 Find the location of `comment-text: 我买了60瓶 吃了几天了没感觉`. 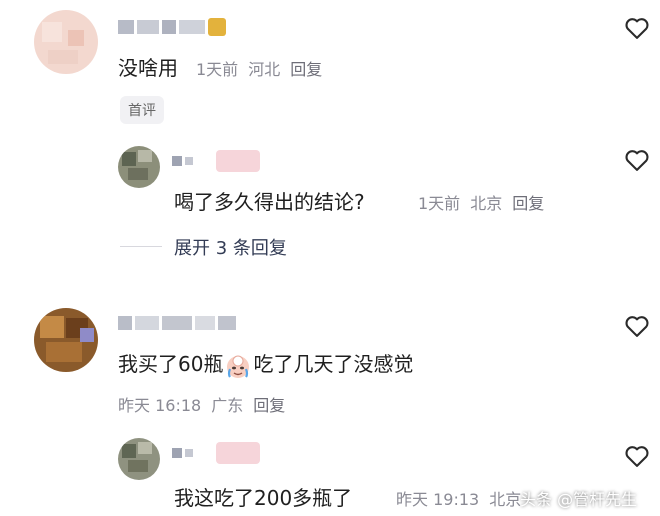

comment-text: 我买了60瓶 吃了几天了没感觉 is located at coordinates (265, 363).